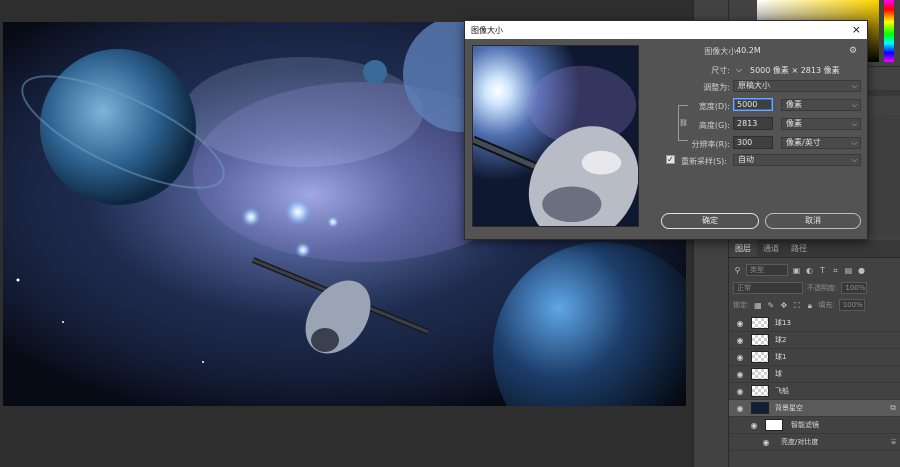 The image size is (900, 467). I want to click on height-unit-select: 像素 ⌵, so click(821, 124).